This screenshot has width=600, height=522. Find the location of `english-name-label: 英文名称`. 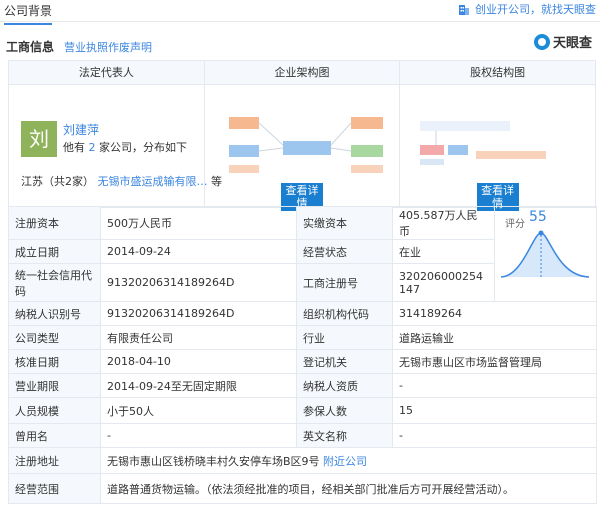

english-name-label: 英文名称 is located at coordinates (344, 435).